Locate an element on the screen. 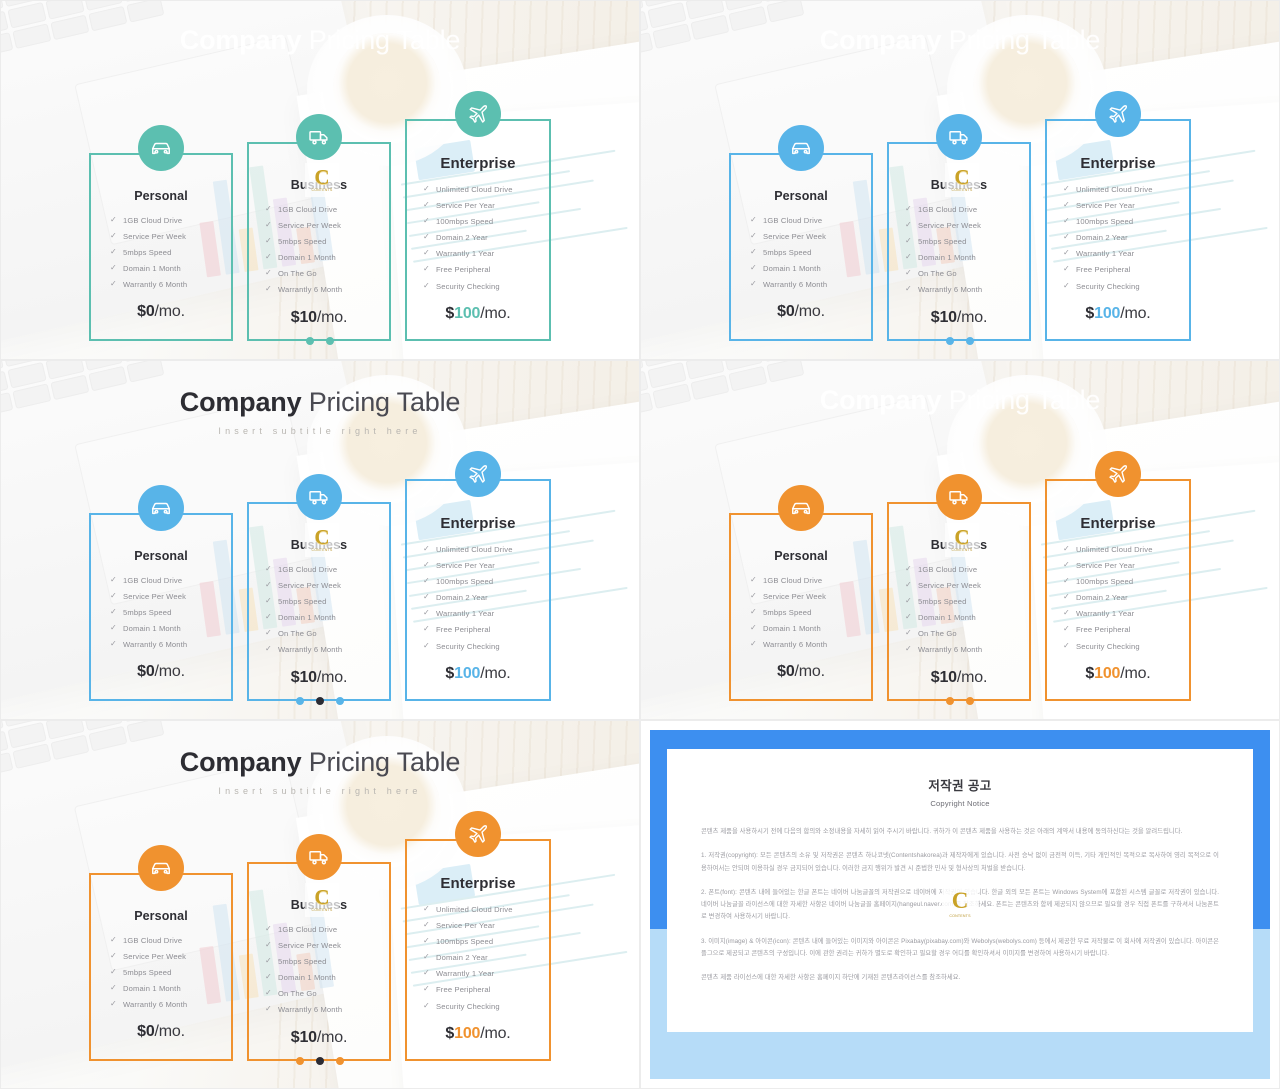 This screenshot has width=1280, height=1089. feature-label: 100mbps Speed is located at coordinates (1105, 582).